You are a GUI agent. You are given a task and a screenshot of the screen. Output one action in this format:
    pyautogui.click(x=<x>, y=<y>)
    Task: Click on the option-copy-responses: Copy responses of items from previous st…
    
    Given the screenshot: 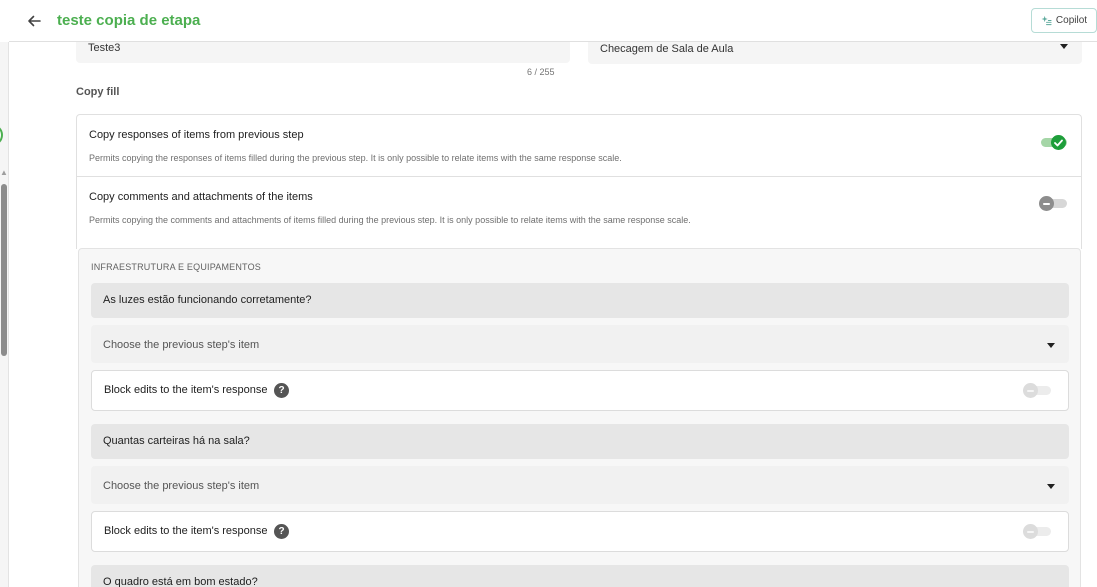 What is the action you would take?
    pyautogui.click(x=579, y=145)
    